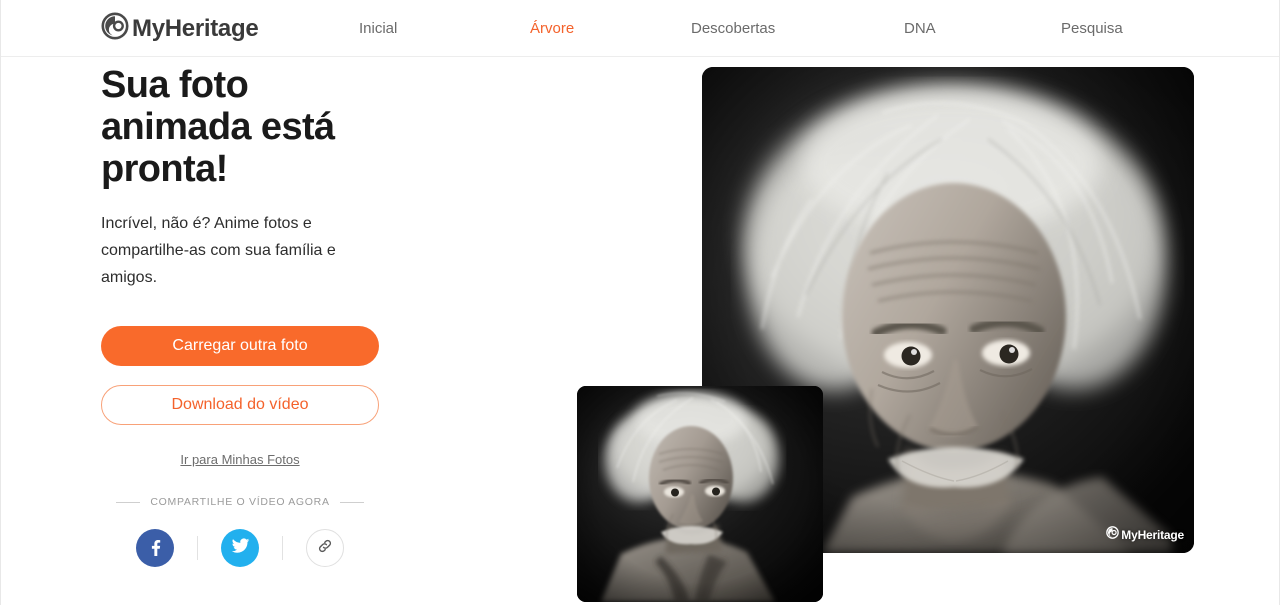 This screenshot has height=605, width=1280. I want to click on facebook-icon, so click(155, 548).